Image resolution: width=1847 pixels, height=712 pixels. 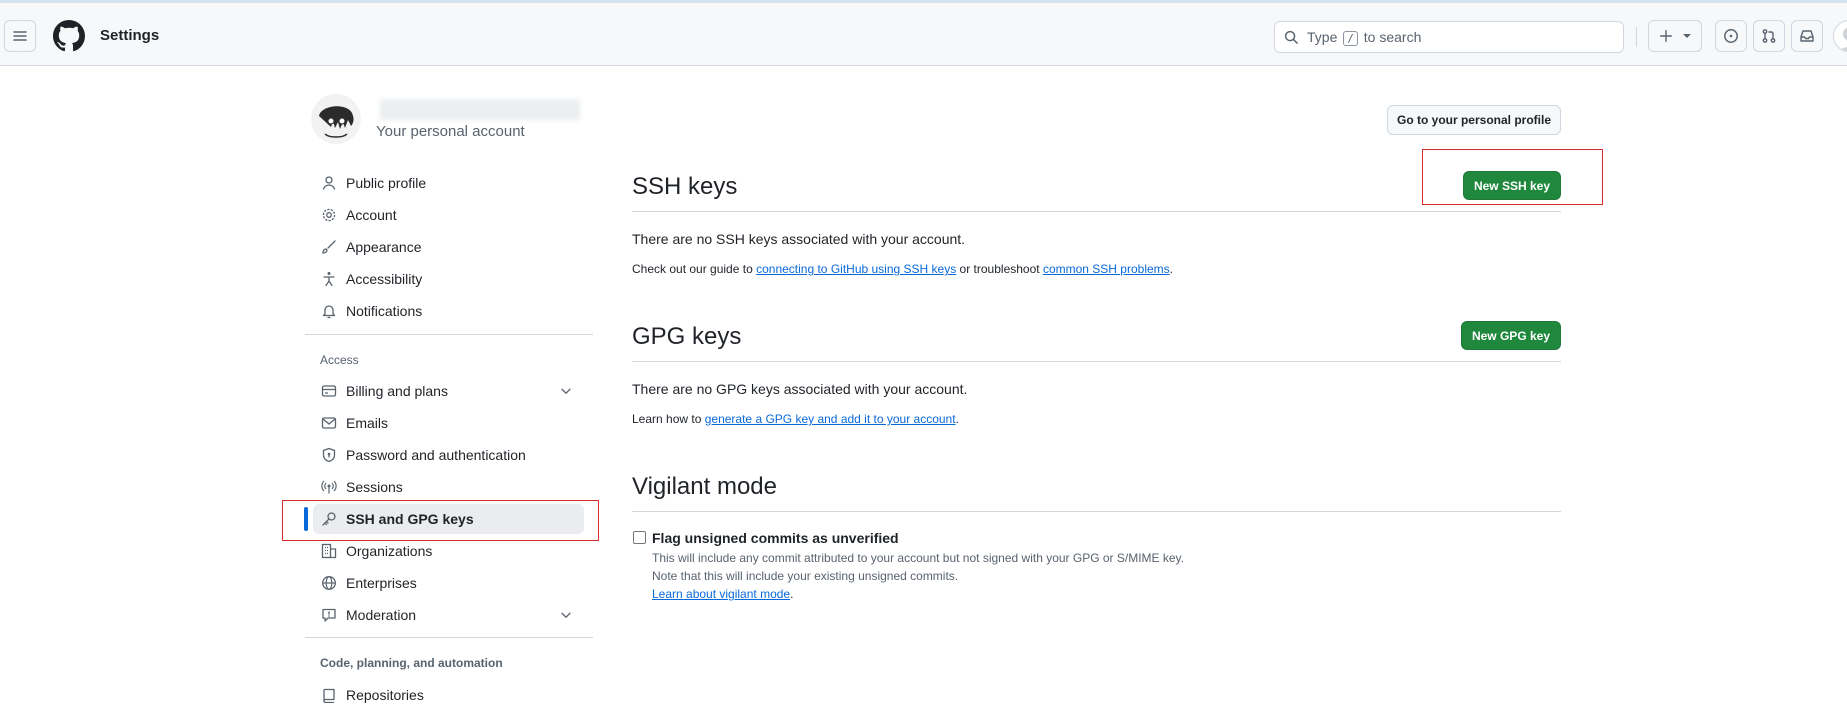 What do you see at coordinates (411, 663) in the screenshot?
I see `sidebar-section-code: Code, planning, and automation` at bounding box center [411, 663].